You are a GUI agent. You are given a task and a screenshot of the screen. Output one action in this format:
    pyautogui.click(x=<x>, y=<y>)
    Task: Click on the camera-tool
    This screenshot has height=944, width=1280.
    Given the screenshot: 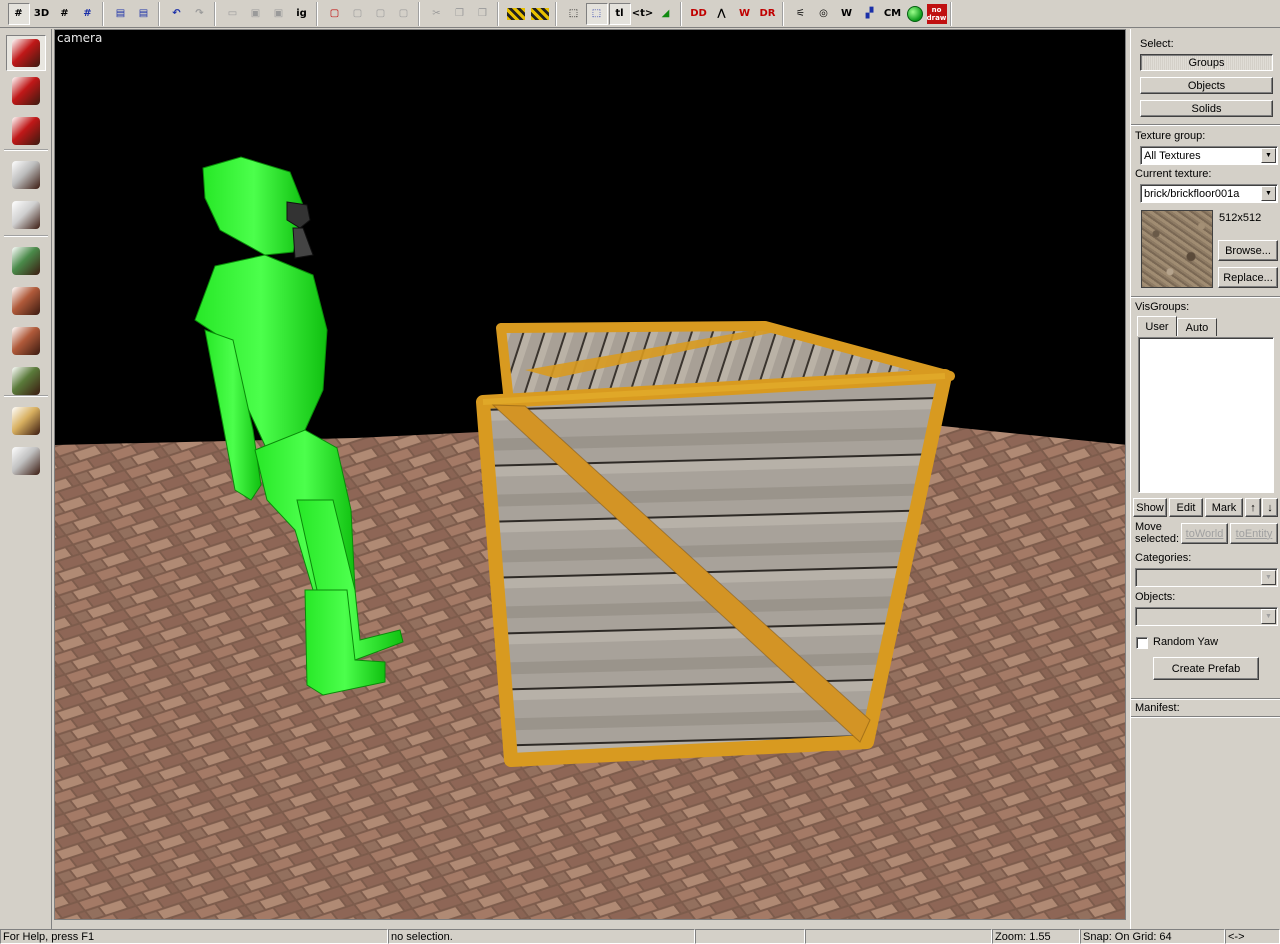 What is the action you would take?
    pyautogui.click(x=26, y=131)
    